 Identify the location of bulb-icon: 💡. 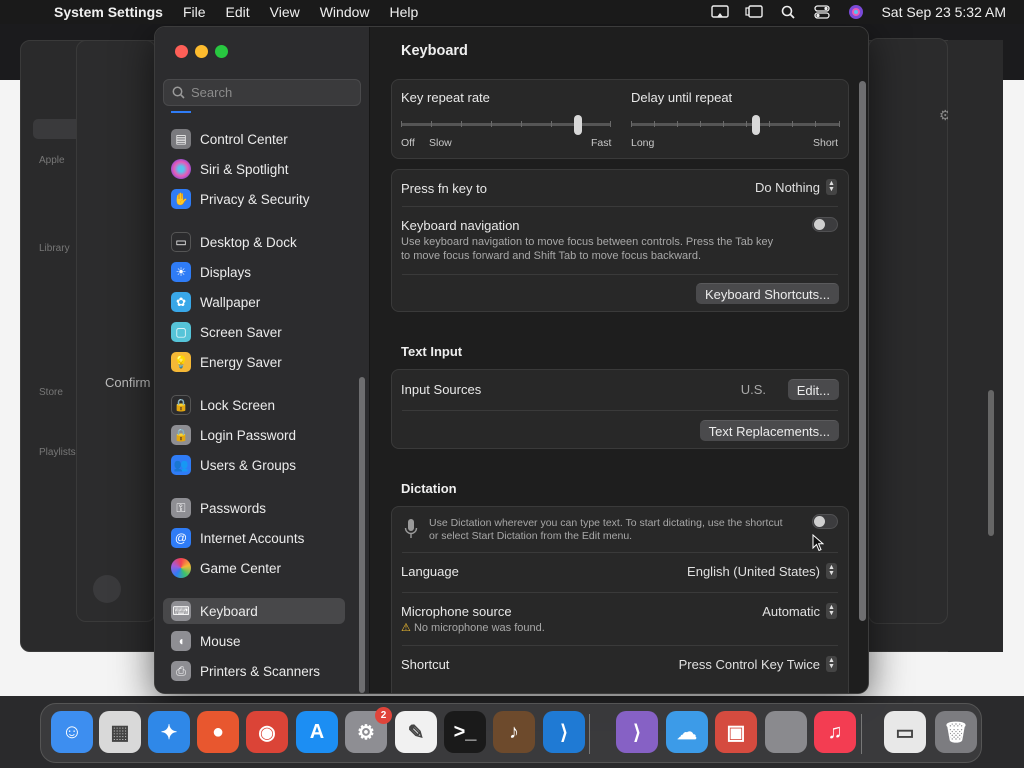
(181, 362).